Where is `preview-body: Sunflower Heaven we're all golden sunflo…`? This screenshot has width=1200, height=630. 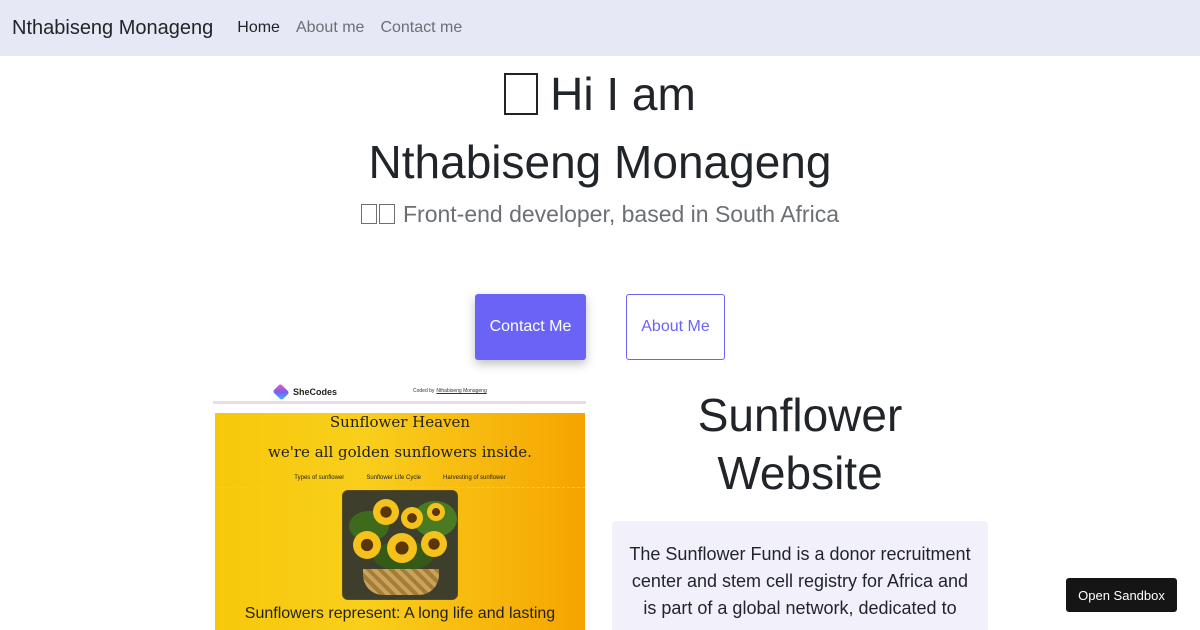
preview-body: Sunflower Heaven we're all golden sunflo… is located at coordinates (400, 521).